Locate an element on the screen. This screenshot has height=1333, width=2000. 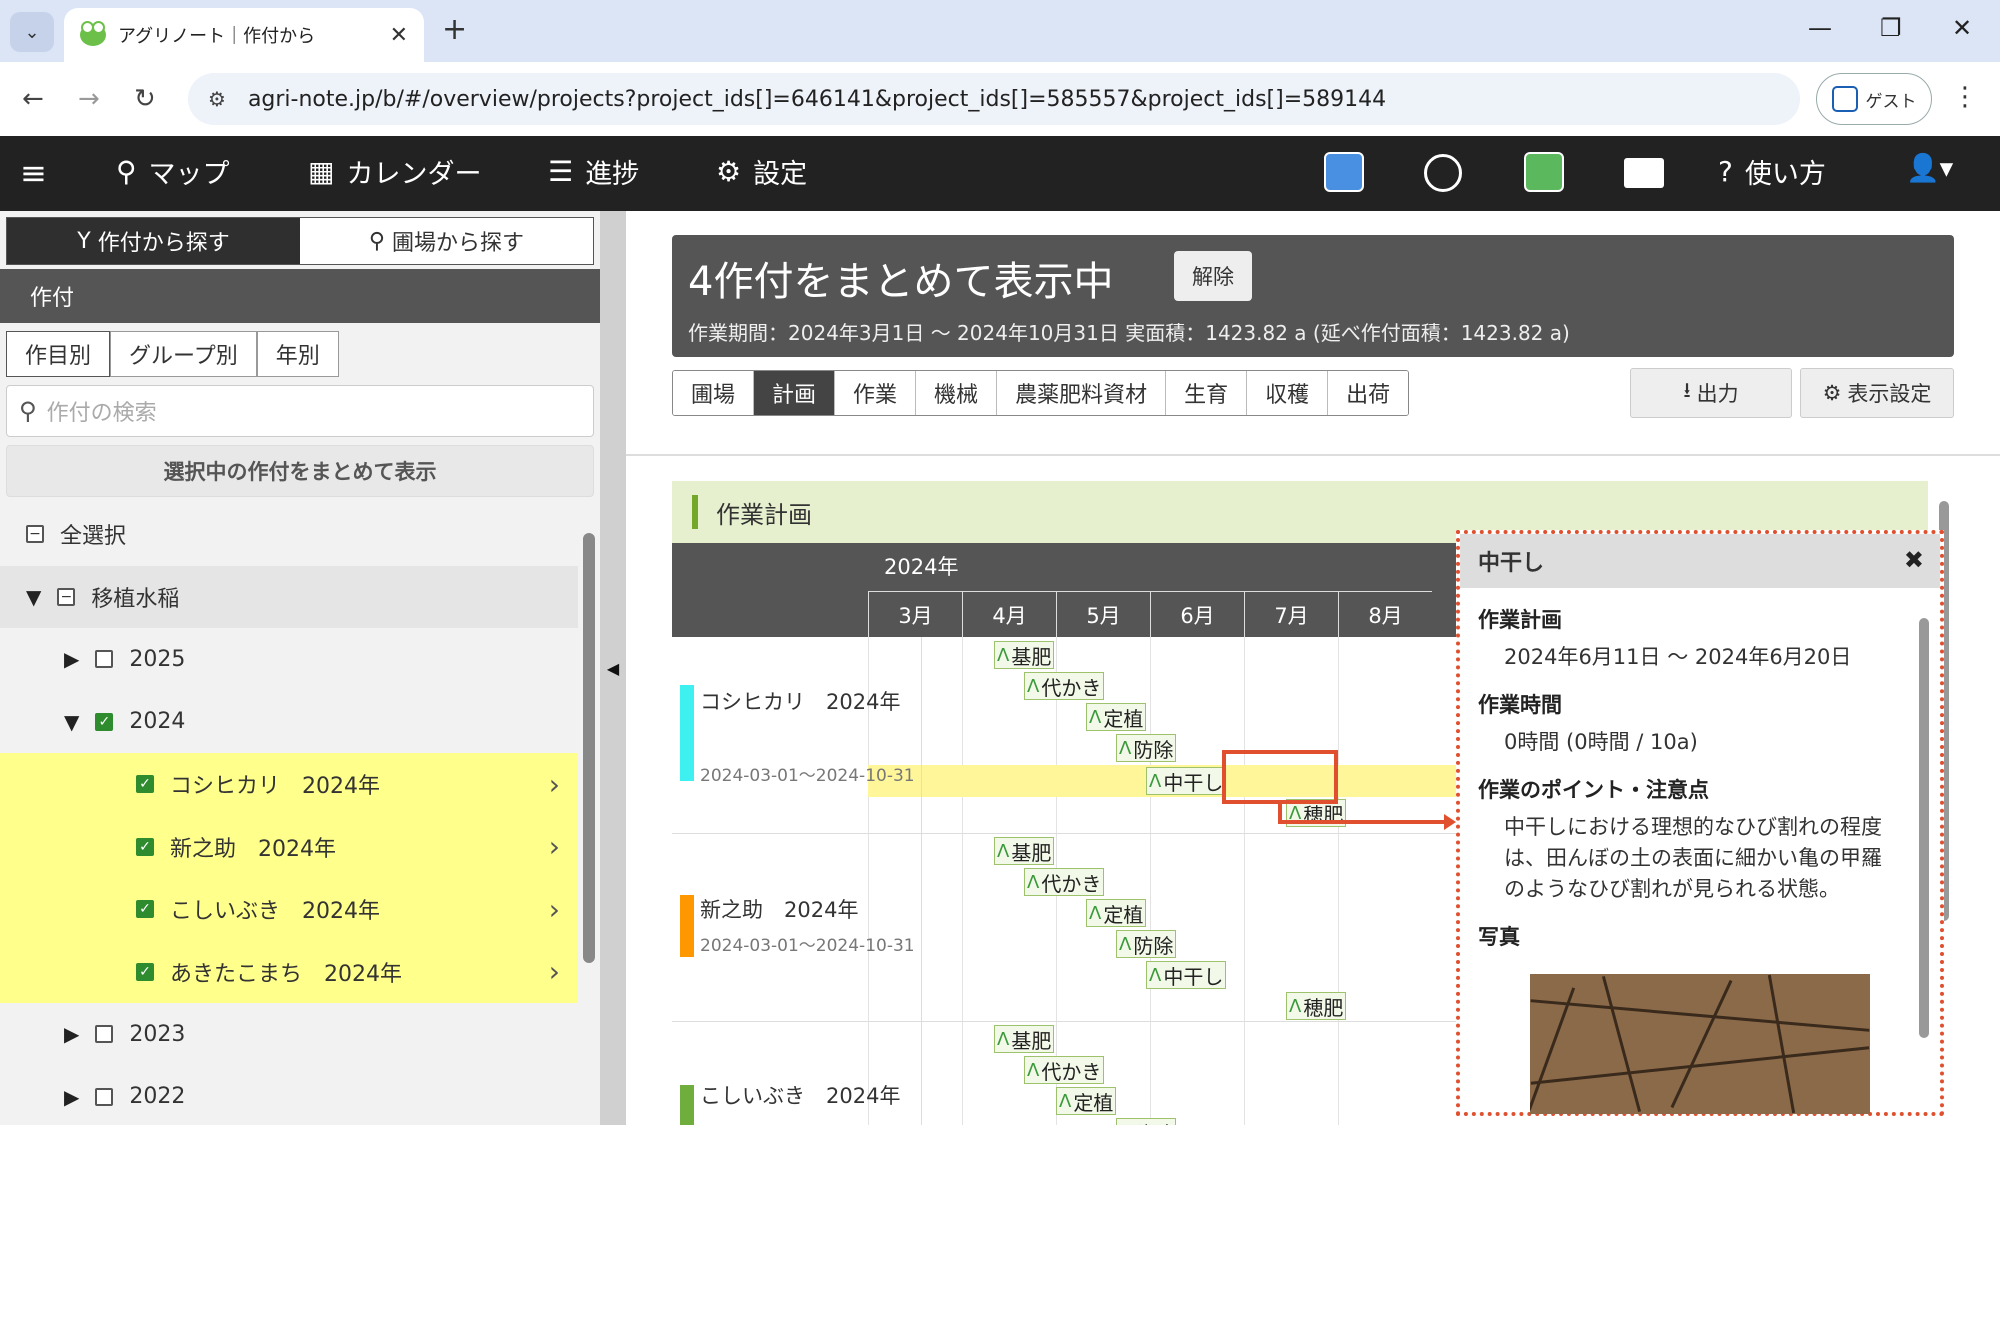
tree-crop-row: ✓ コシヒカリ 2024年 › is located at coordinates (289, 784).